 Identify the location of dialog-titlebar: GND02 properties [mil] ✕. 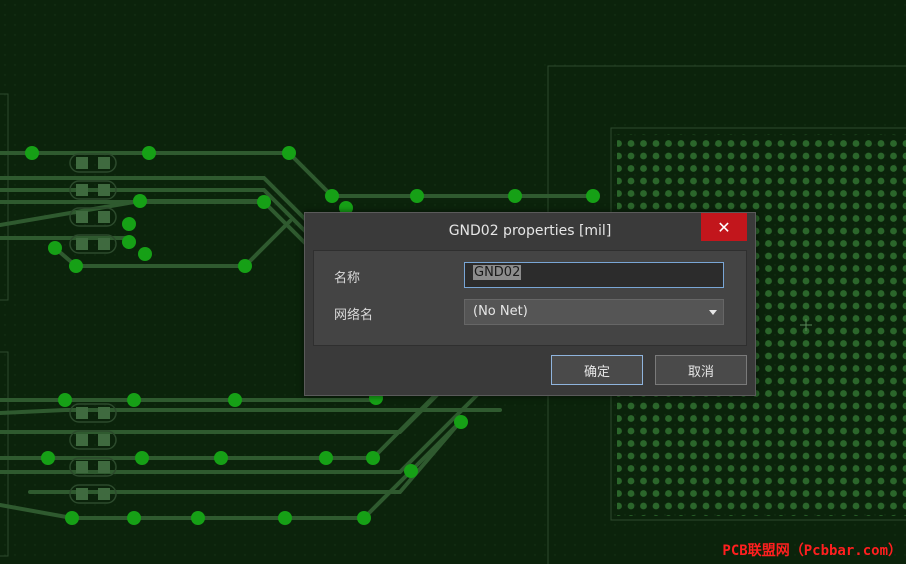
(530, 231).